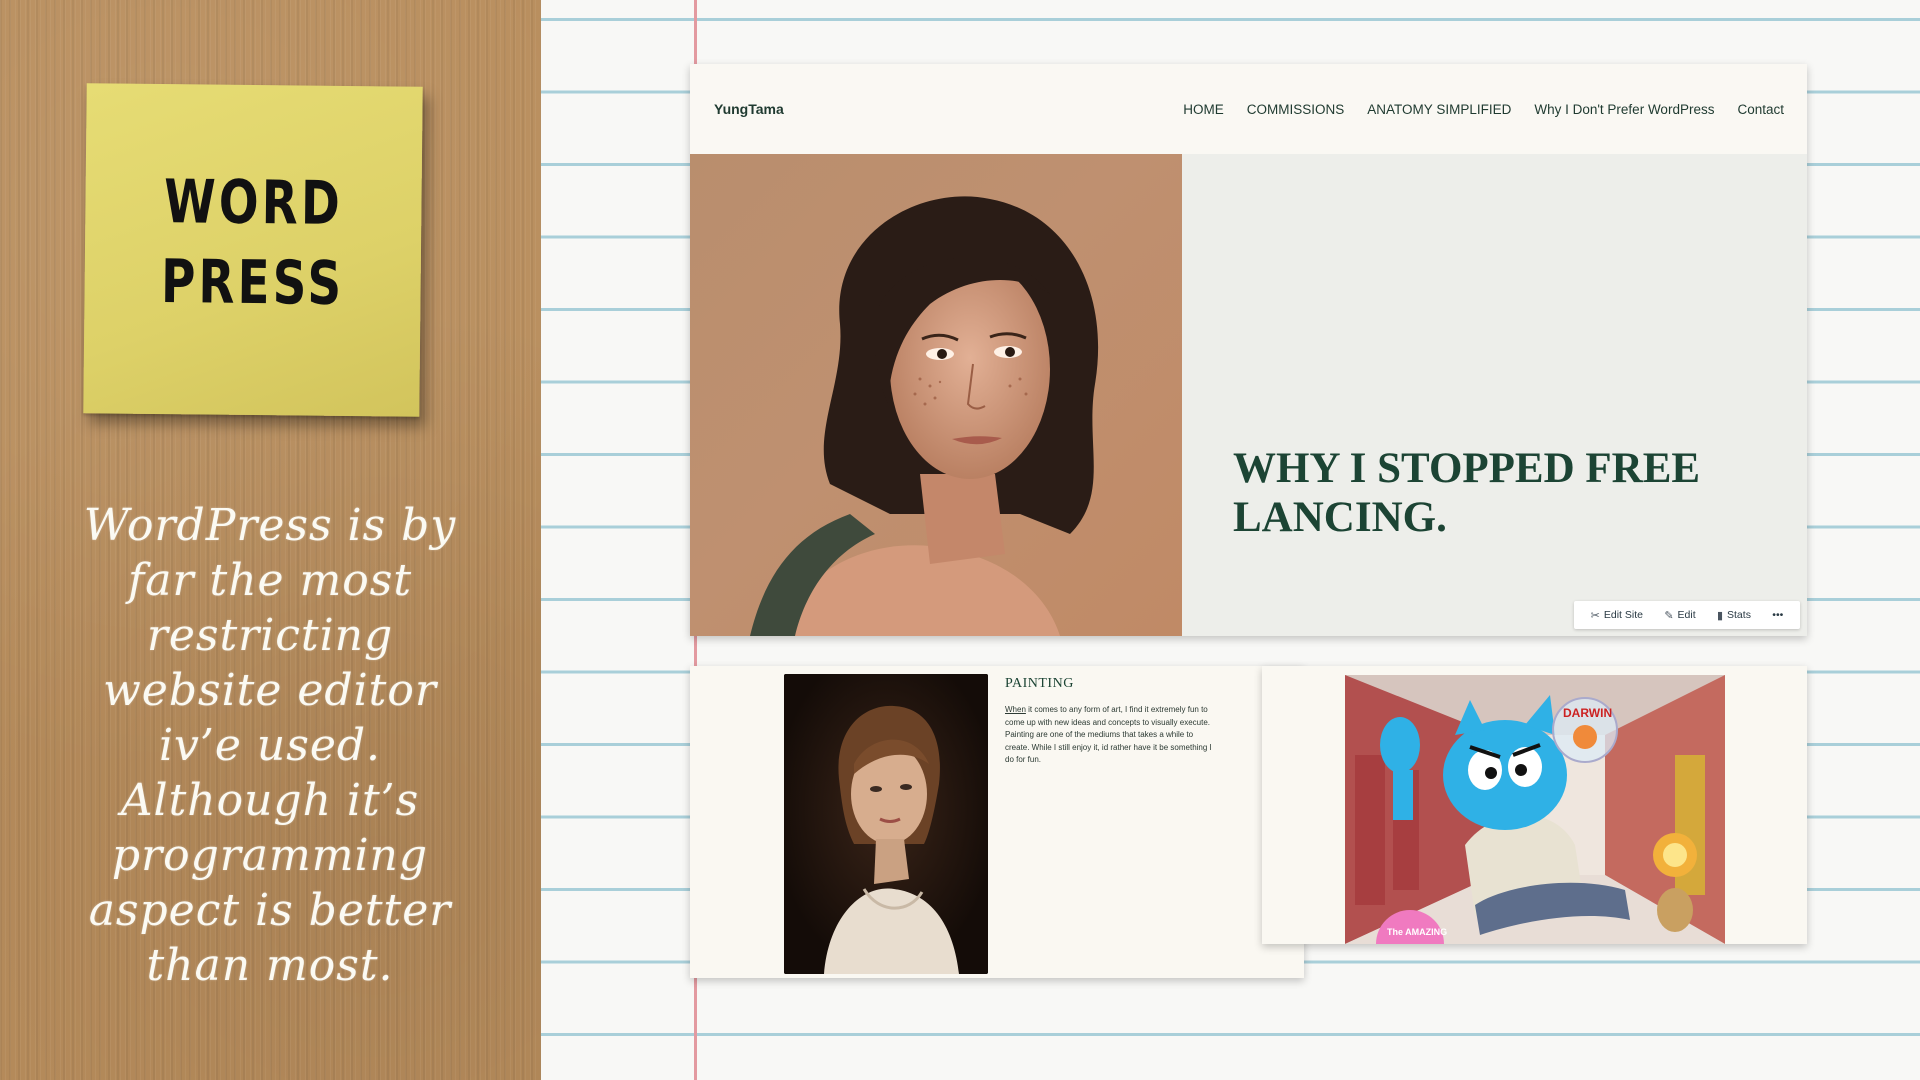 This screenshot has width=1920, height=1080. Describe the element at coordinates (270, 800) in the screenshot. I see `chalk-line: Although it’s` at that location.